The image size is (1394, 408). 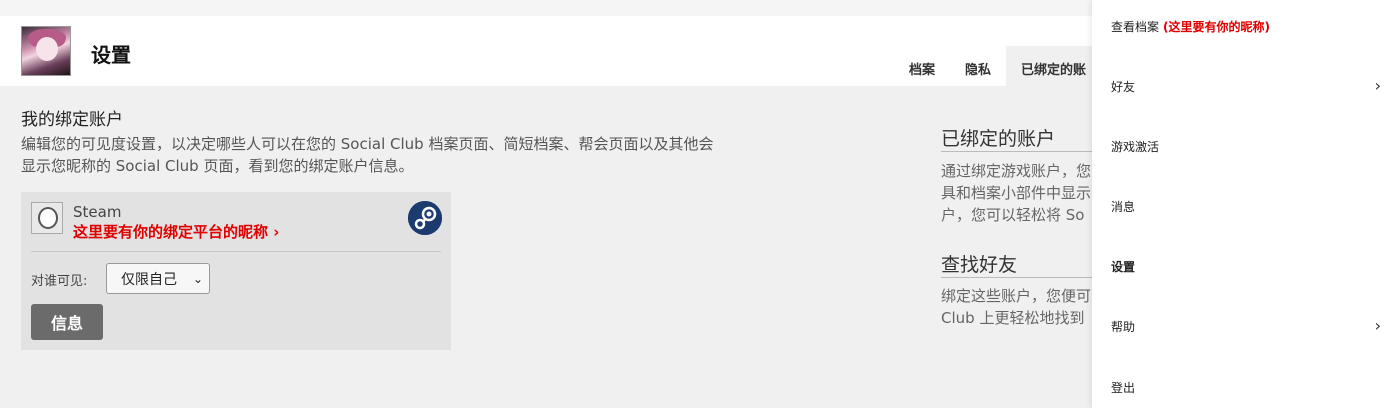 I want to click on platform-name: Steam, so click(x=97, y=212).